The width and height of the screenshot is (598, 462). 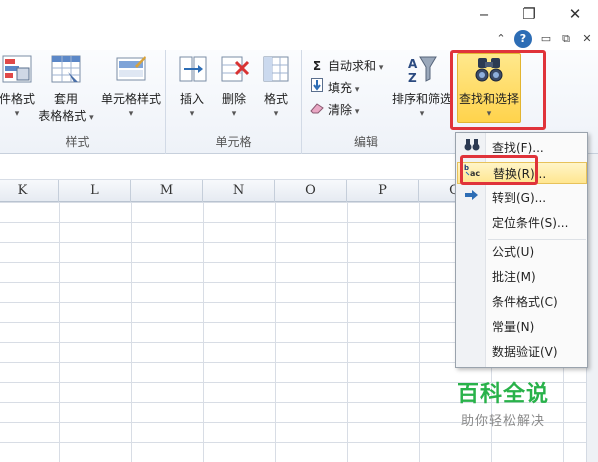 What do you see at coordinates (484, 14) in the screenshot?
I see `minimize-window-button: ‒` at bounding box center [484, 14].